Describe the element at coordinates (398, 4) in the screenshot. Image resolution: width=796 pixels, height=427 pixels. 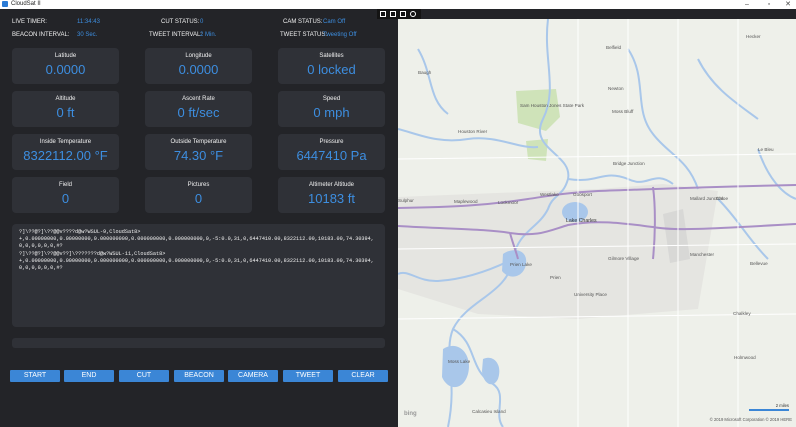
I see `title-bar: CloudSat II – ▫ ✕` at that location.